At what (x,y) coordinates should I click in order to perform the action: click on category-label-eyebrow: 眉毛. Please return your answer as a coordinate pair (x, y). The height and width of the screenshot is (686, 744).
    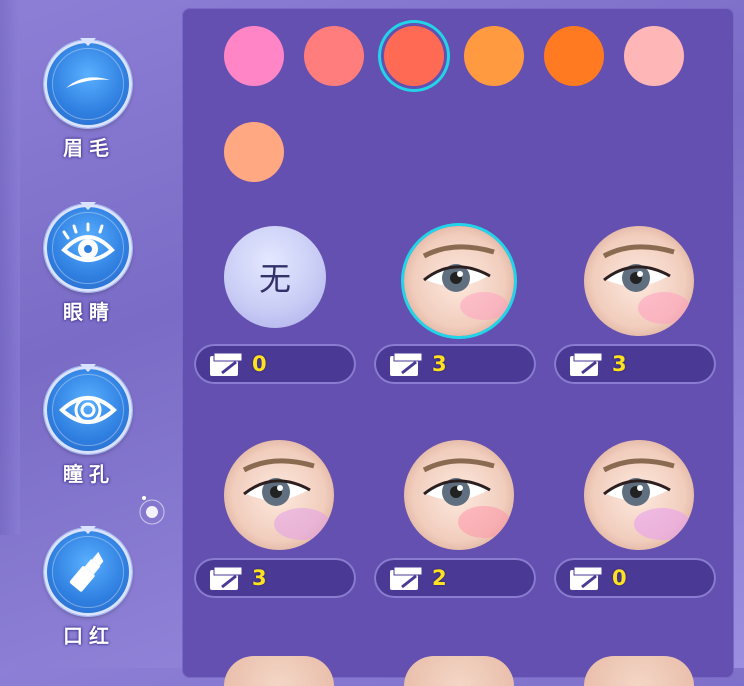
    Looking at the image, I should click on (89, 148).